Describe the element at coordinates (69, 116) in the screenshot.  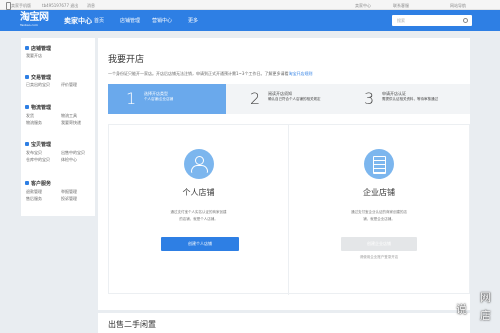
I see `sidebar-item-logistics-tools: 物流工具` at that location.